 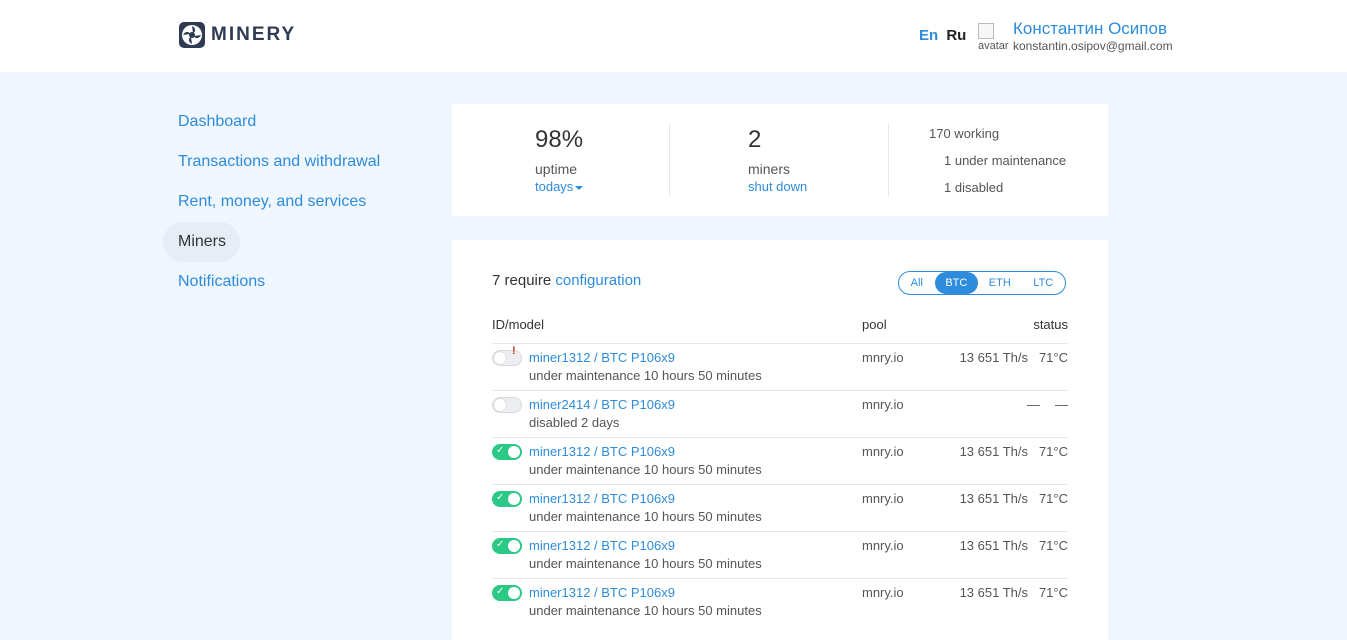 I want to click on logo-text: MINERY, so click(x=254, y=34).